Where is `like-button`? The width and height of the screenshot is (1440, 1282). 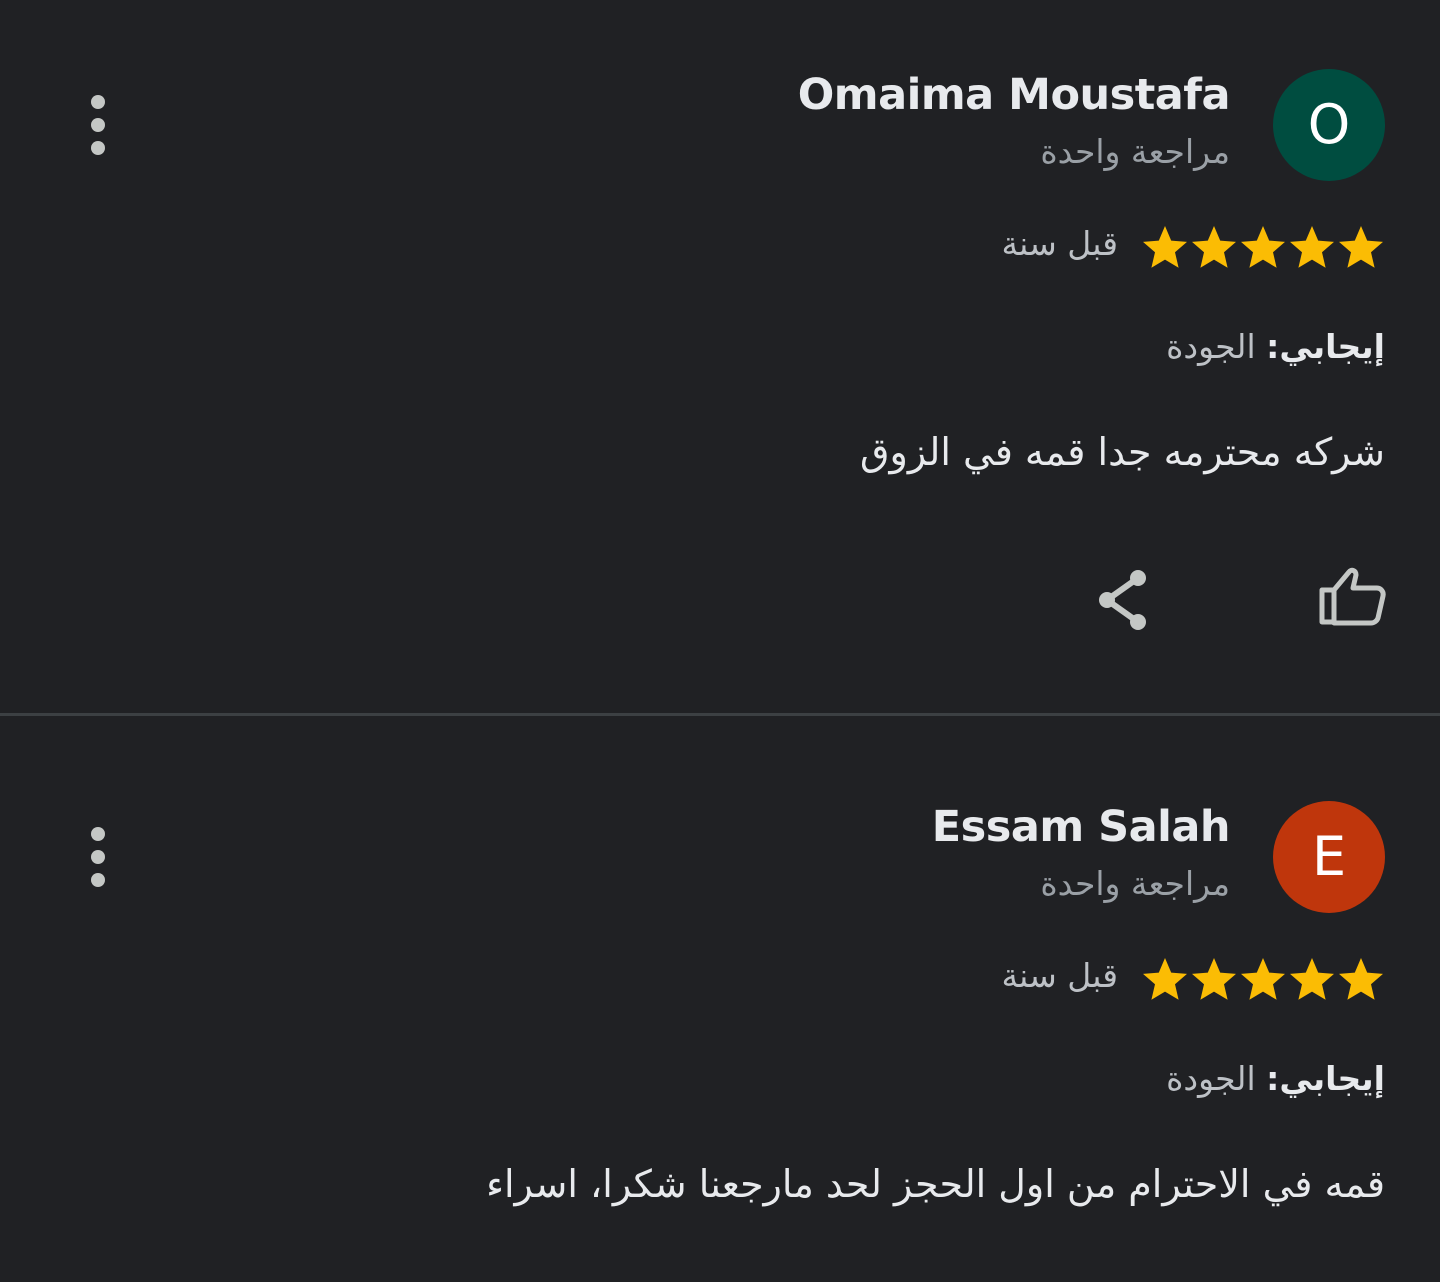
like-button is located at coordinates (1352, 598).